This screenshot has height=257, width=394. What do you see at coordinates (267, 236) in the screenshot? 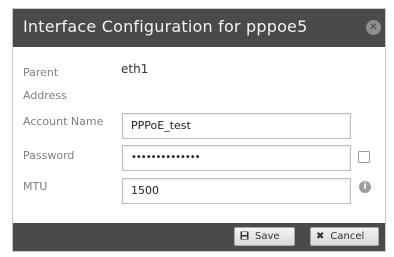
I see `save-label: Save` at bounding box center [267, 236].